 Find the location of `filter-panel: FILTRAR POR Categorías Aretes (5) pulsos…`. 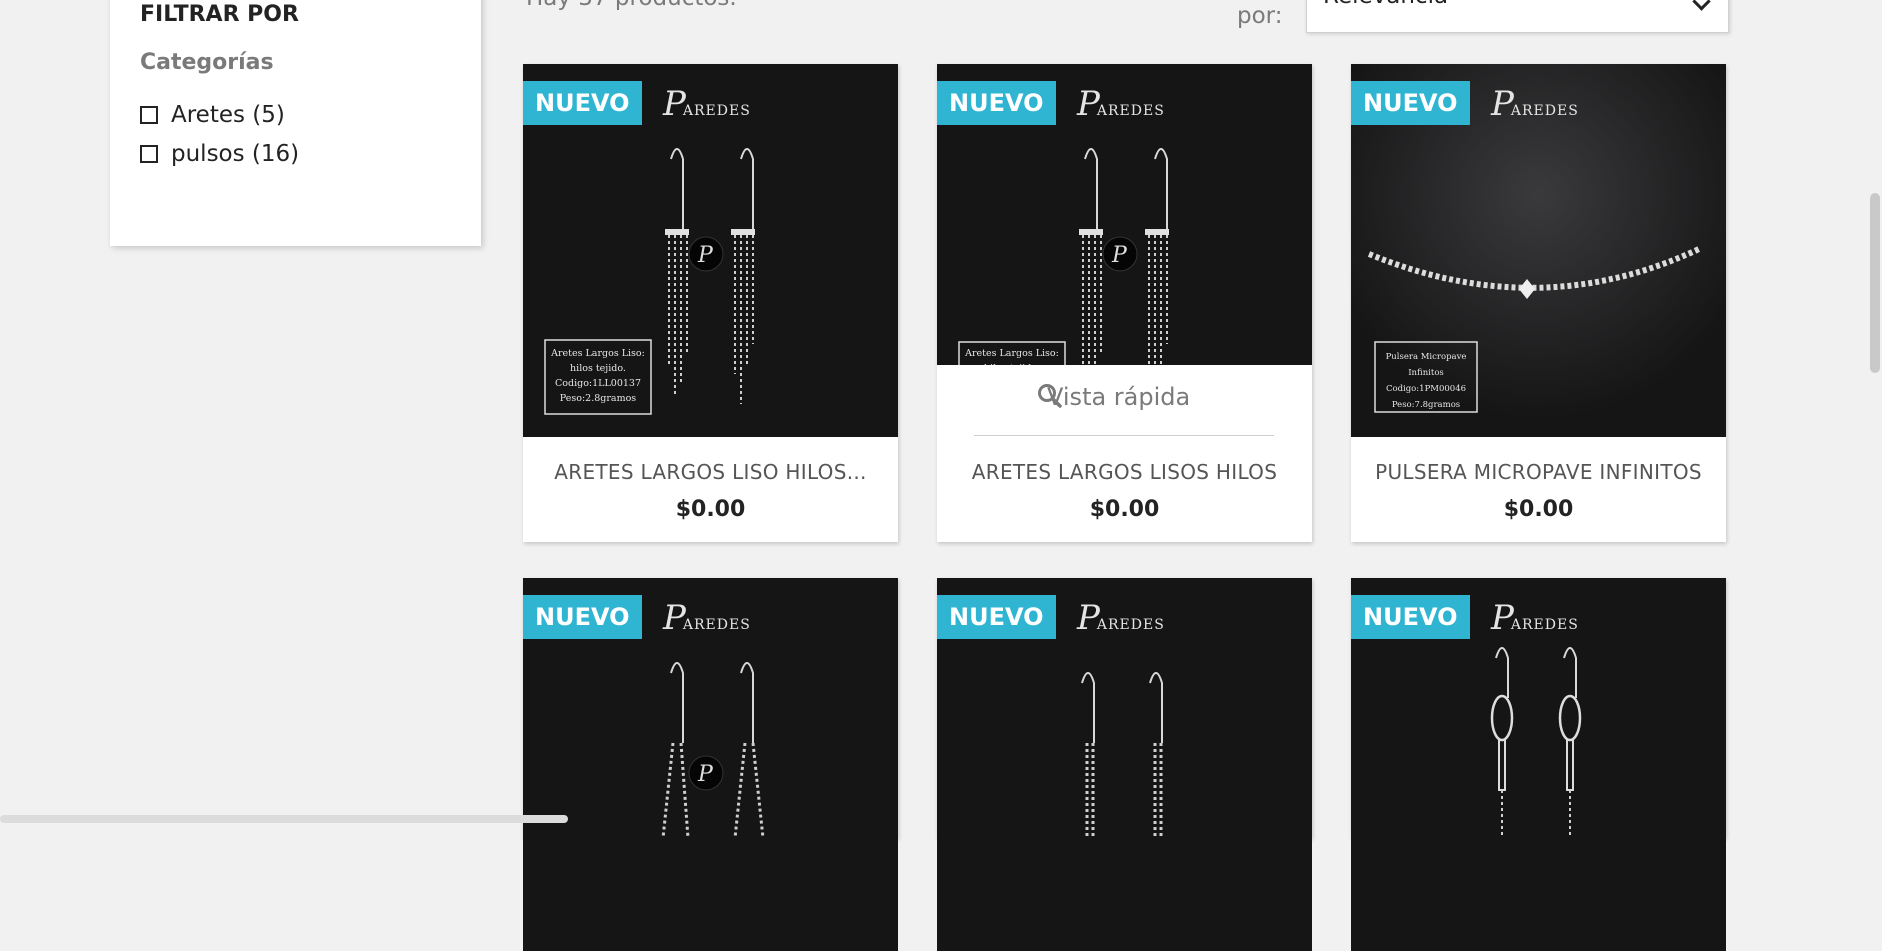

filter-panel: FILTRAR POR Categorías Aretes (5) pulsos… is located at coordinates (295, 123).